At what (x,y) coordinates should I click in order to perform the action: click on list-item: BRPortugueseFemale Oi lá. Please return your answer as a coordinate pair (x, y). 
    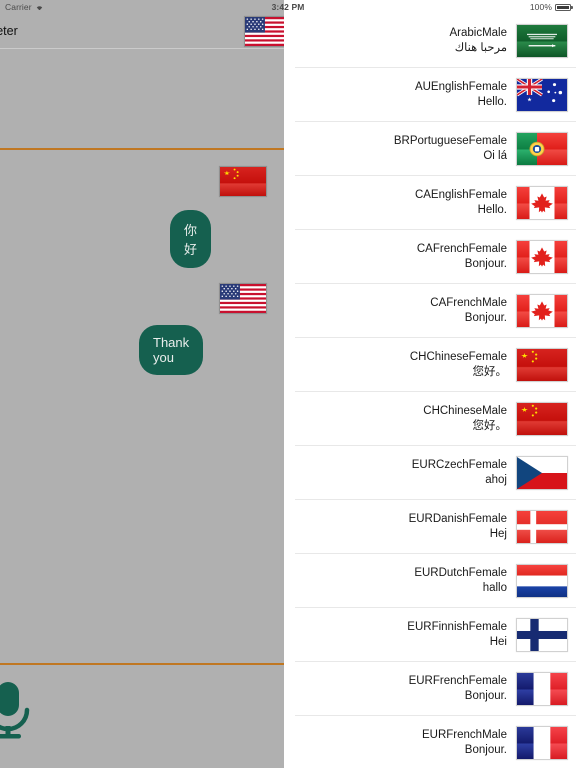
    Looking at the image, I should click on (430, 149).